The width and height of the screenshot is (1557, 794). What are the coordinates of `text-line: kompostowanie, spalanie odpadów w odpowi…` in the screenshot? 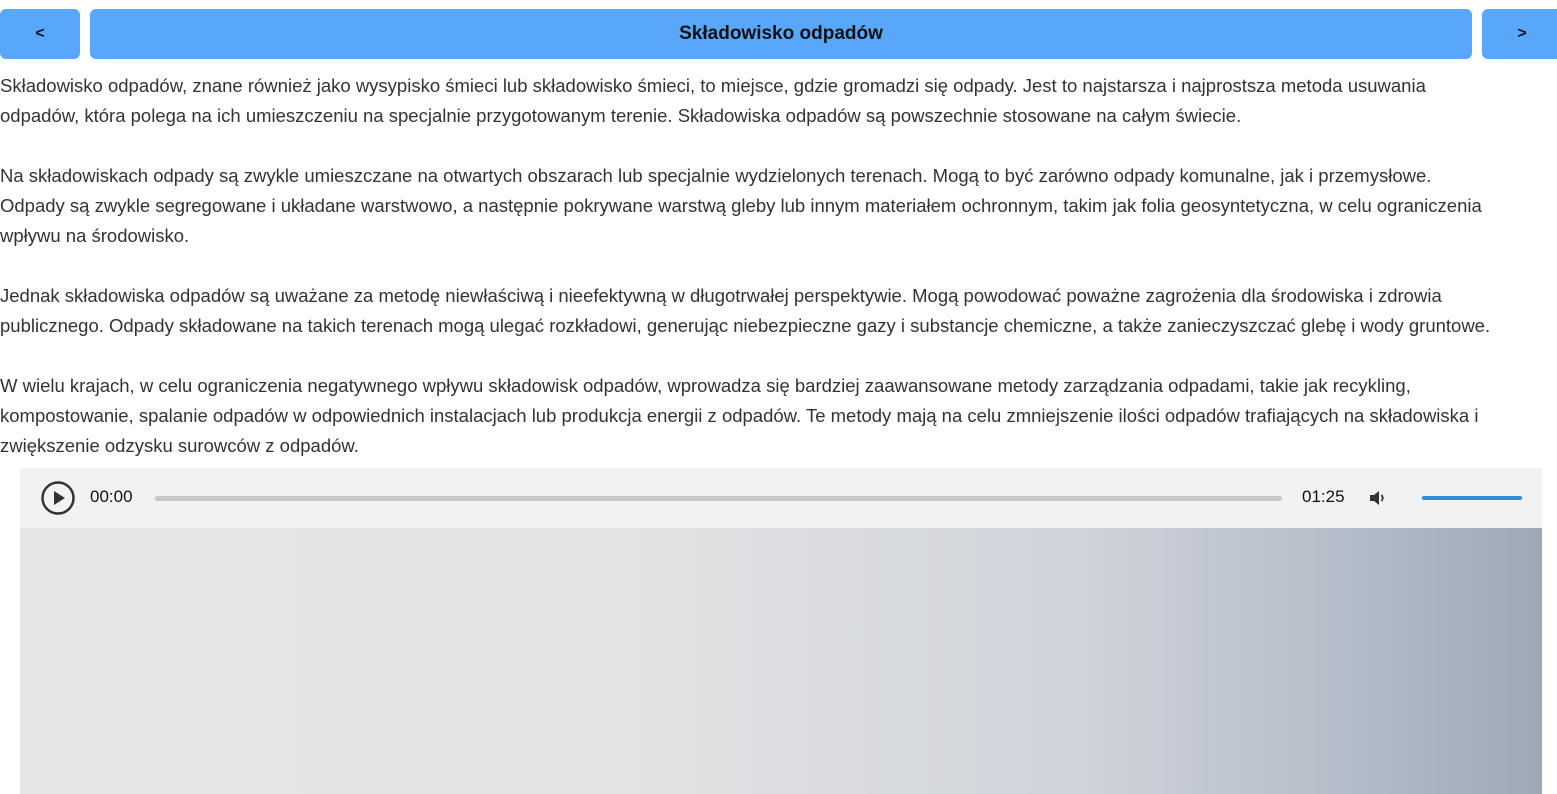 It's located at (739, 415).